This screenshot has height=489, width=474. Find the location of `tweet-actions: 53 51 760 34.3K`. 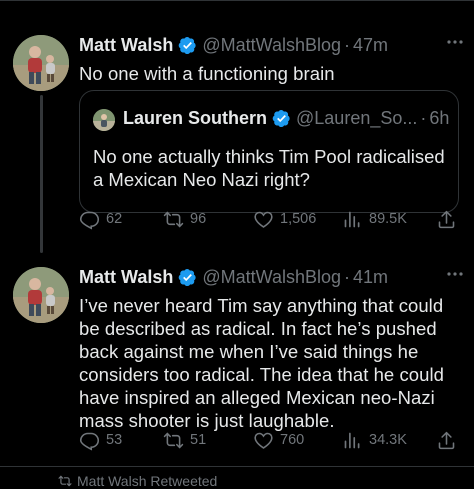

tweet-actions: 53 51 760 34.3K is located at coordinates (270, 440).